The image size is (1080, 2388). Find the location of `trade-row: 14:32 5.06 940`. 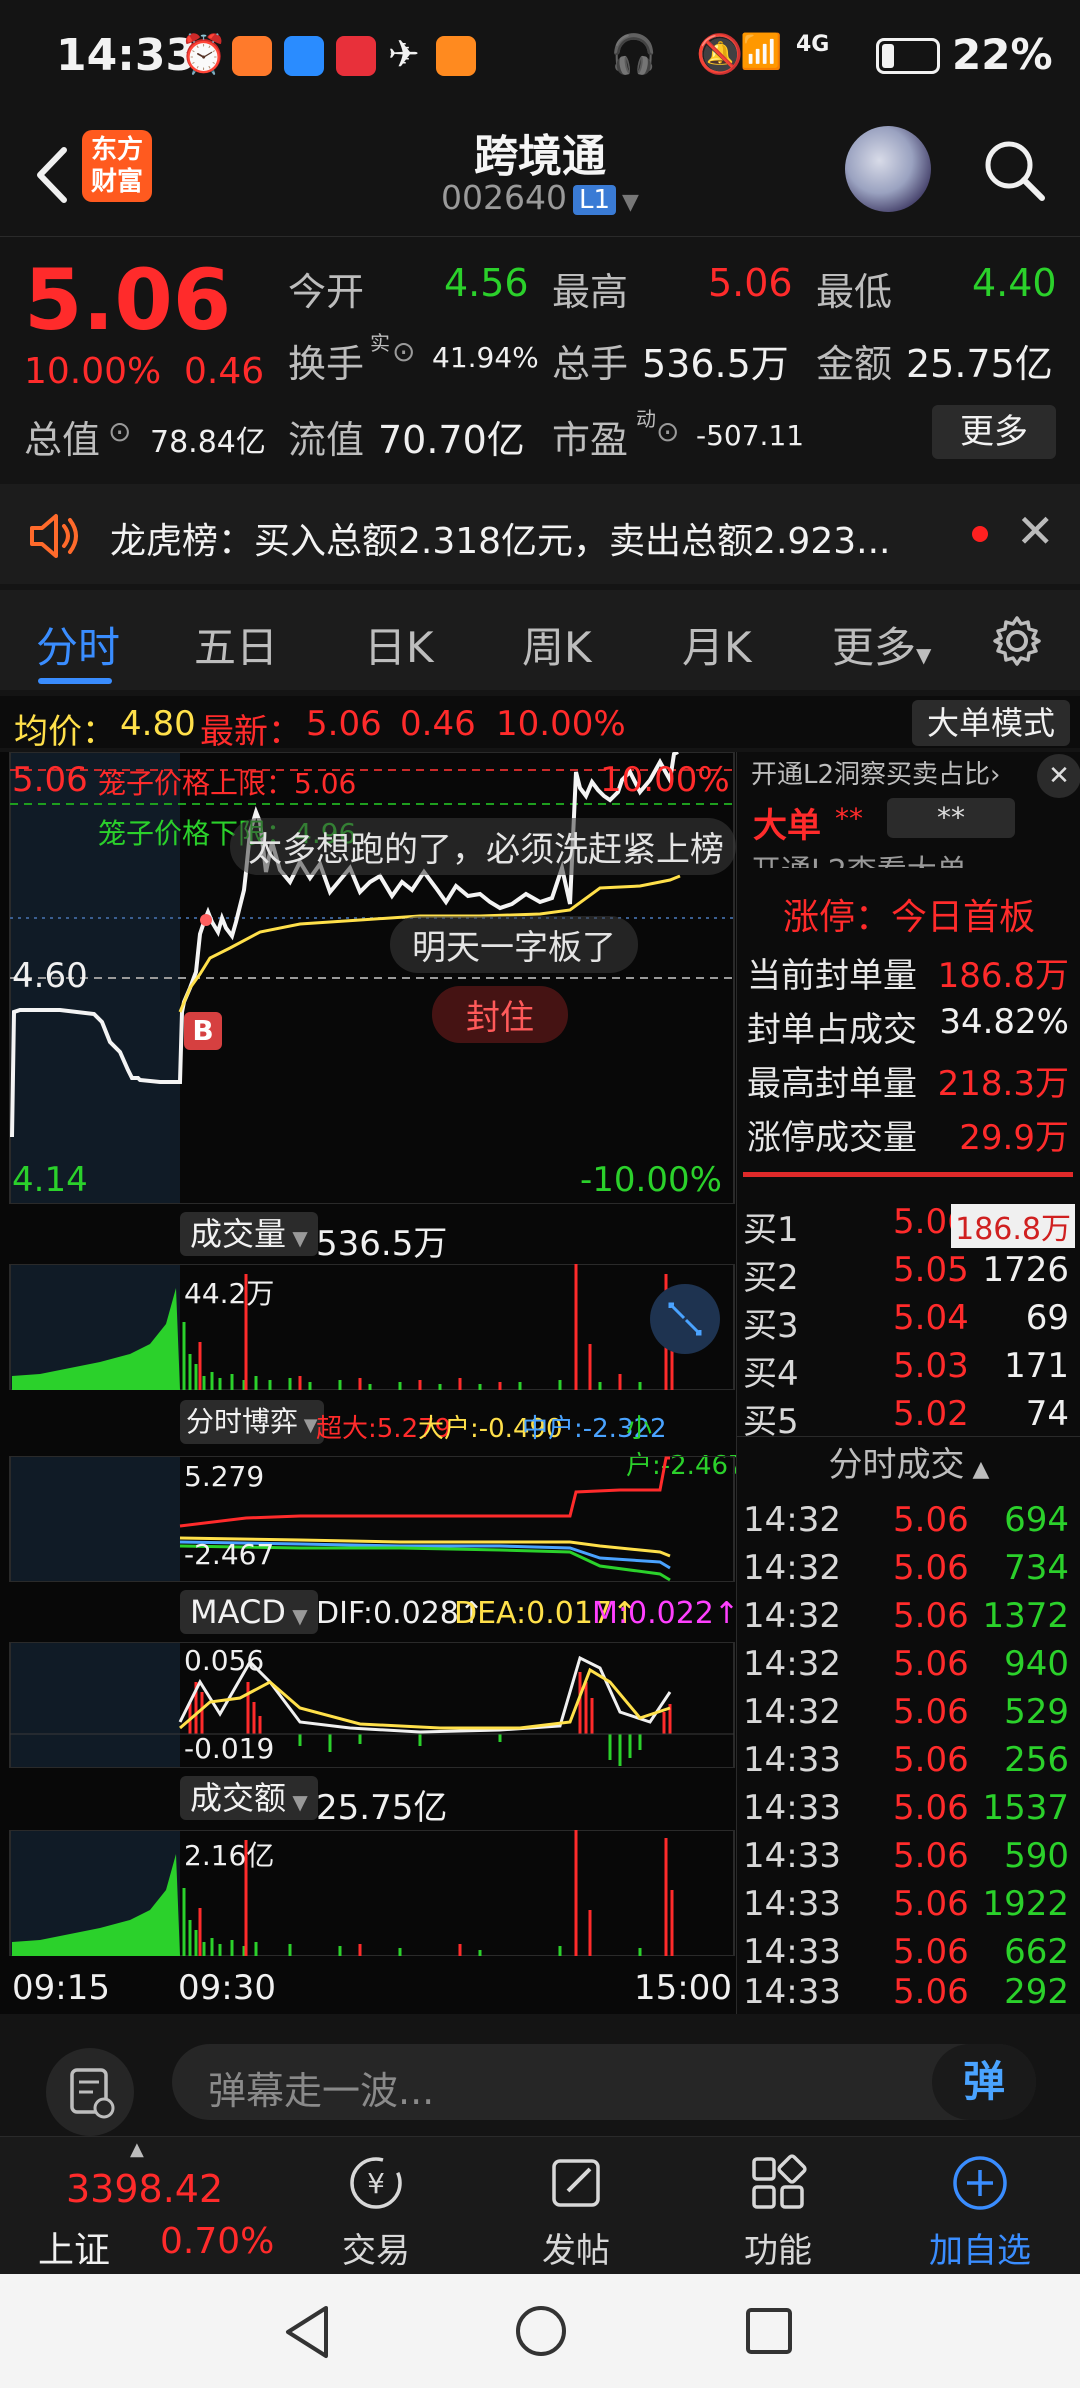

trade-row: 14:32 5.06 940 is located at coordinates (906, 1664).